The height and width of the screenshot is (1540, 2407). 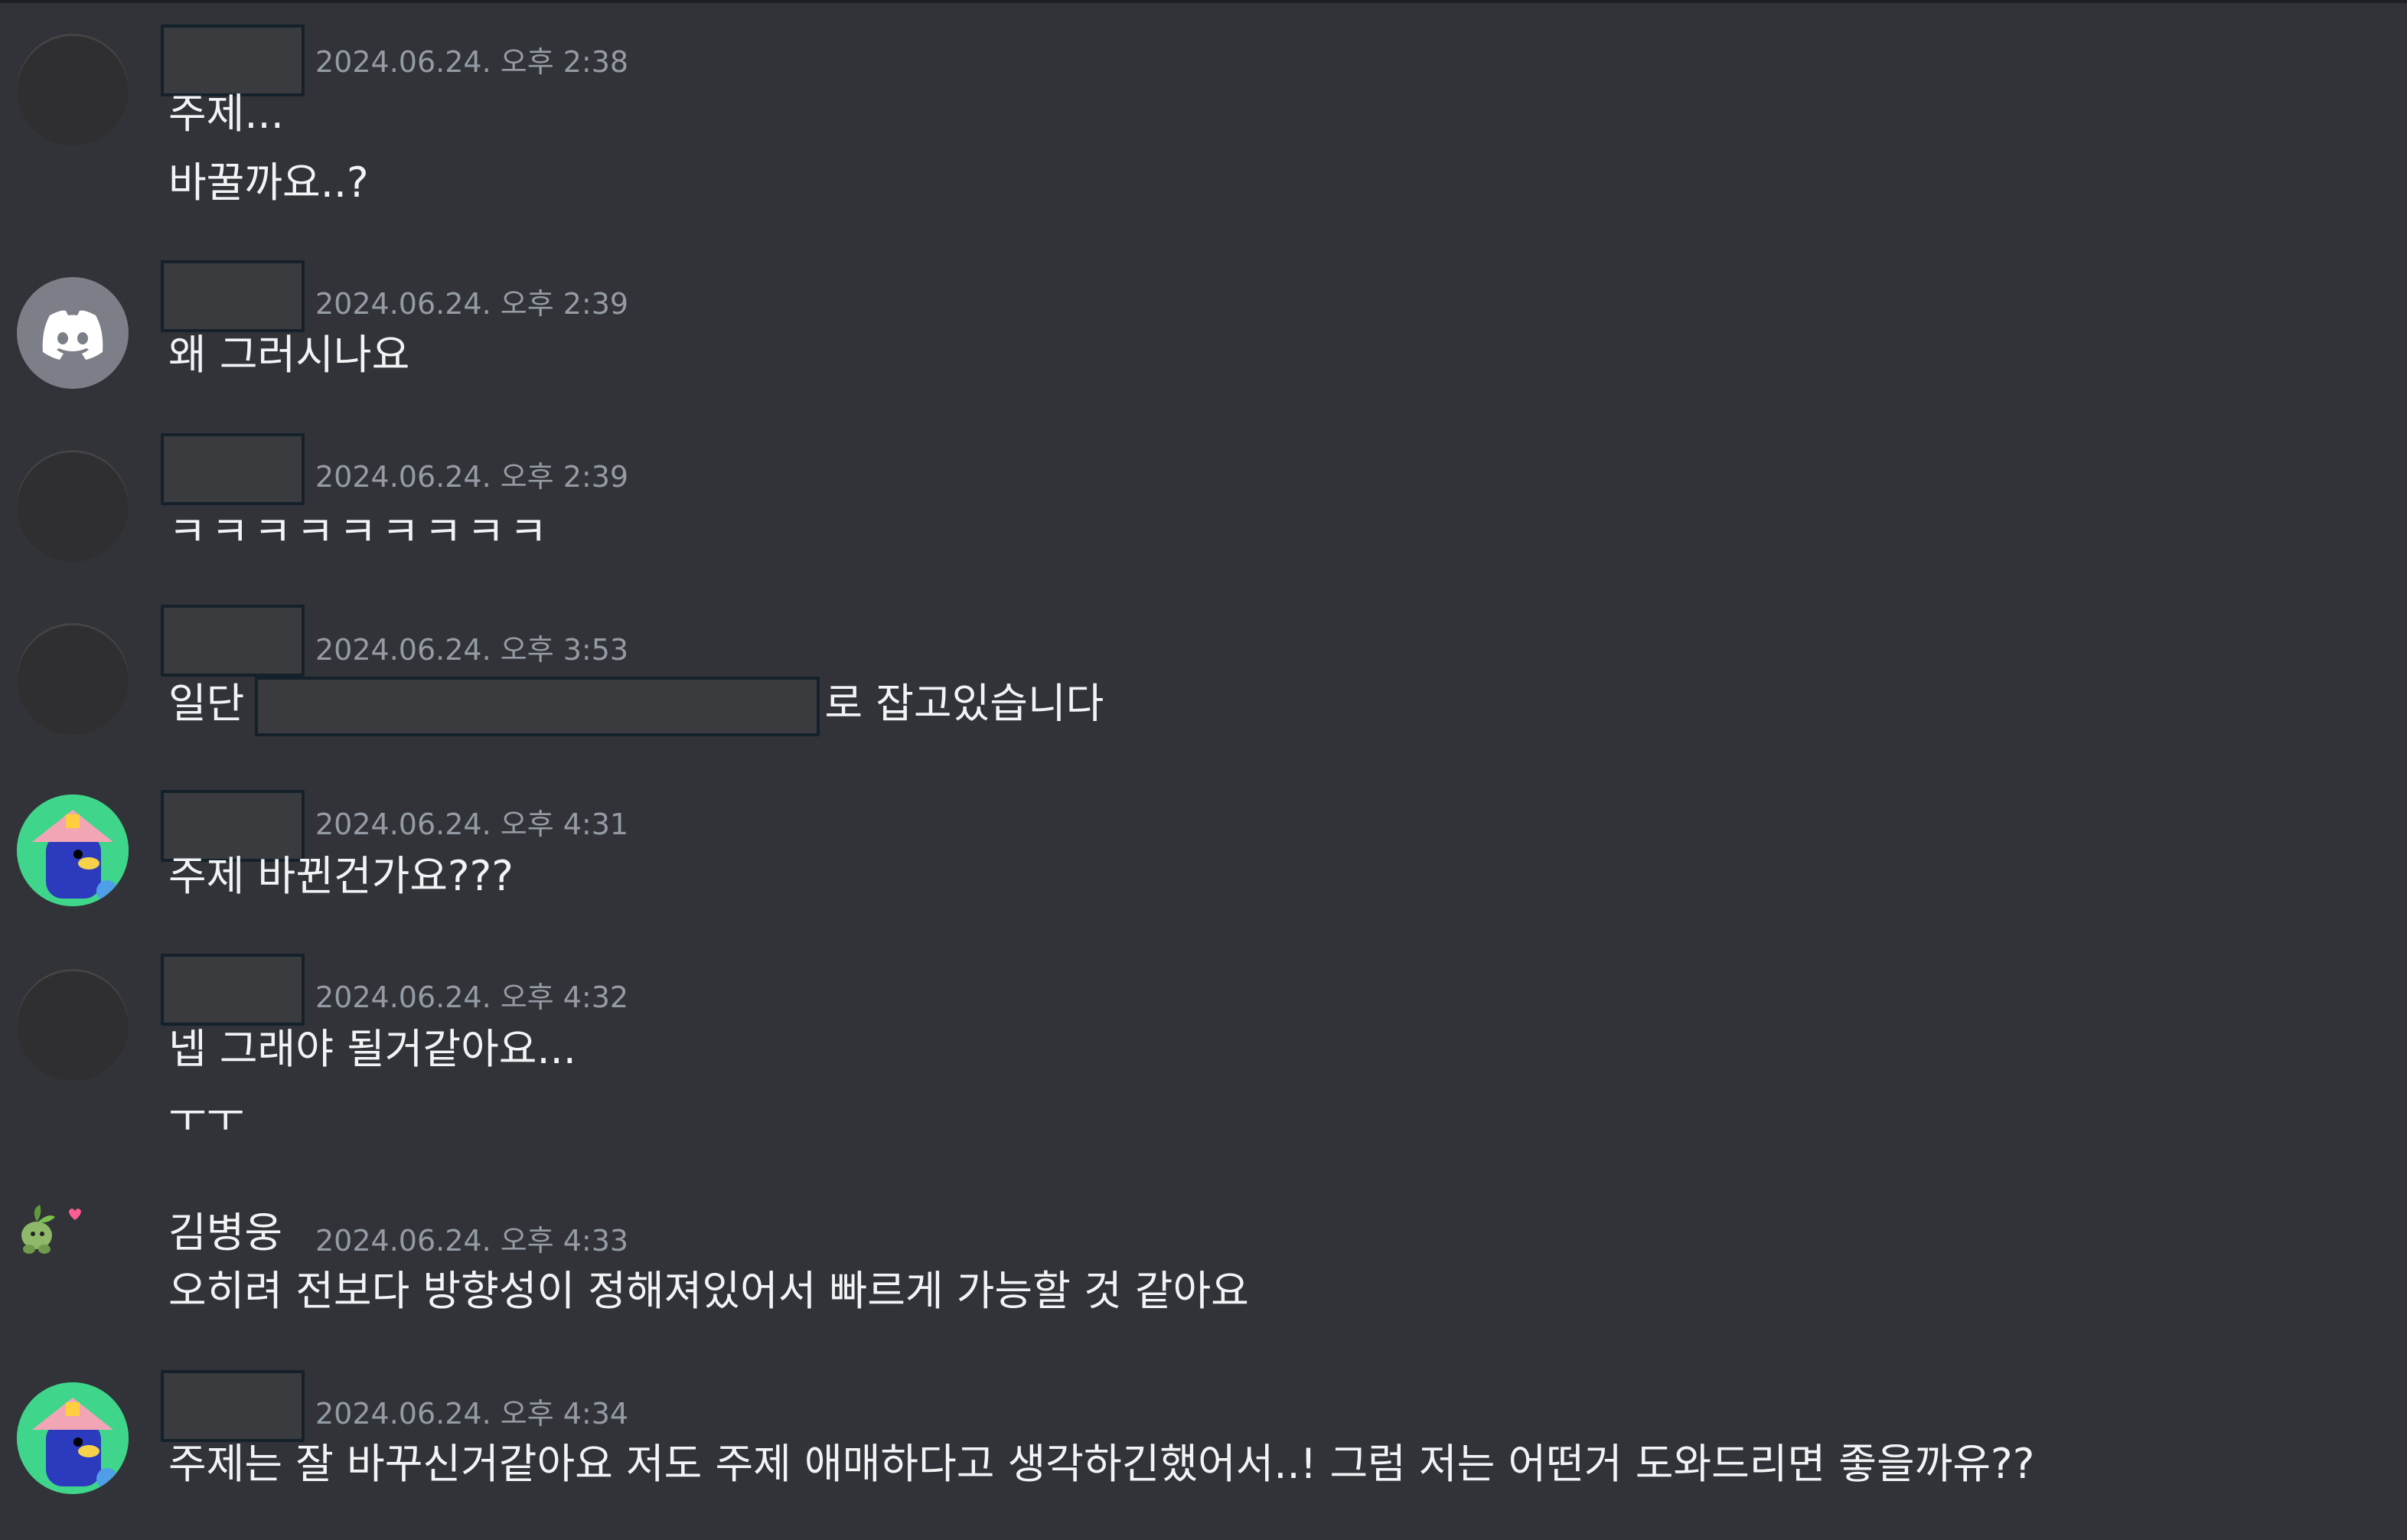 I want to click on sprout-sprite-avatar, so click(x=48, y=1229).